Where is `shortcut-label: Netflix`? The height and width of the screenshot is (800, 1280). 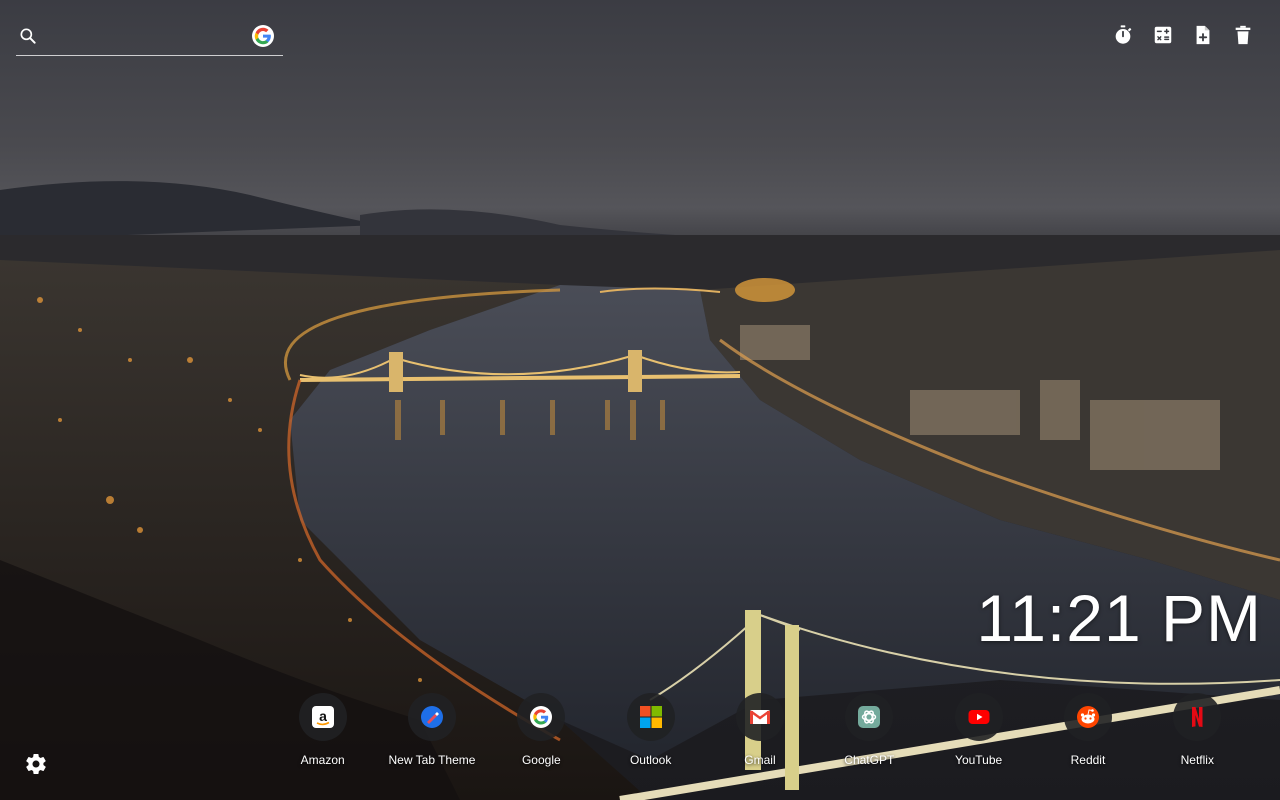 shortcut-label: Netflix is located at coordinates (1197, 760).